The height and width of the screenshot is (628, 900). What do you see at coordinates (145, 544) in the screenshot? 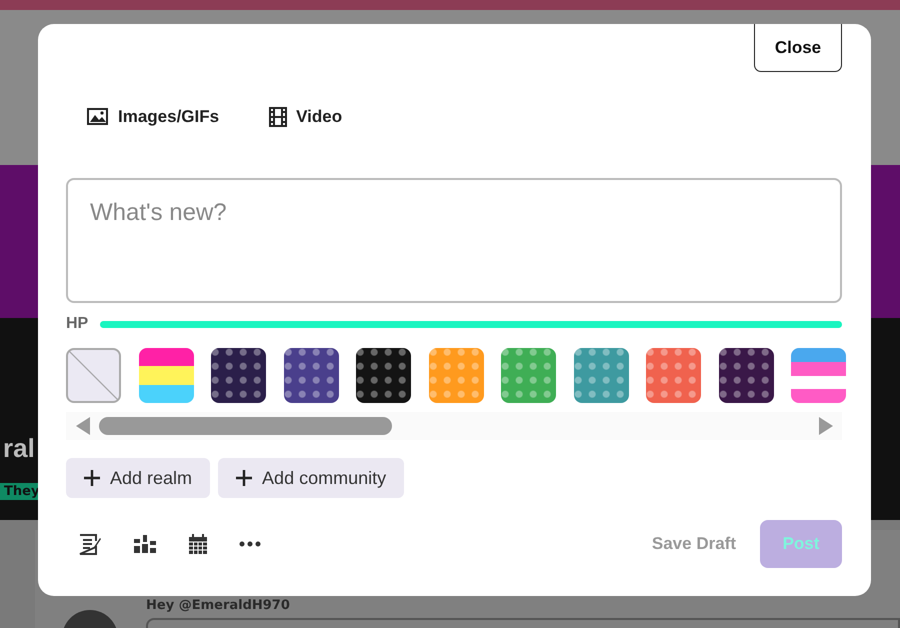
I see `ranking-icon` at bounding box center [145, 544].